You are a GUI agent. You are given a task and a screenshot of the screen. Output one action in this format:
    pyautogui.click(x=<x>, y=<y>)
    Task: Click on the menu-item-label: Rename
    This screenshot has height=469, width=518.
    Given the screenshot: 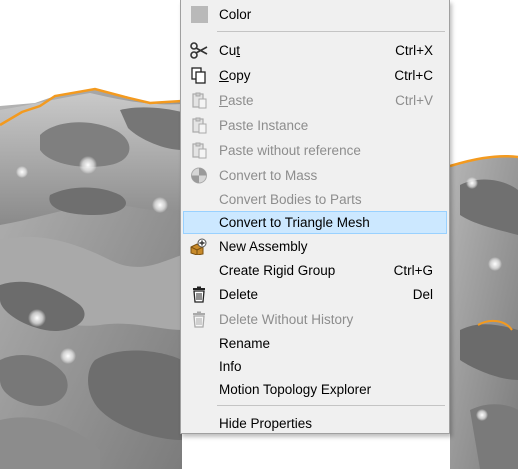 What is the action you would take?
    pyautogui.click(x=245, y=343)
    